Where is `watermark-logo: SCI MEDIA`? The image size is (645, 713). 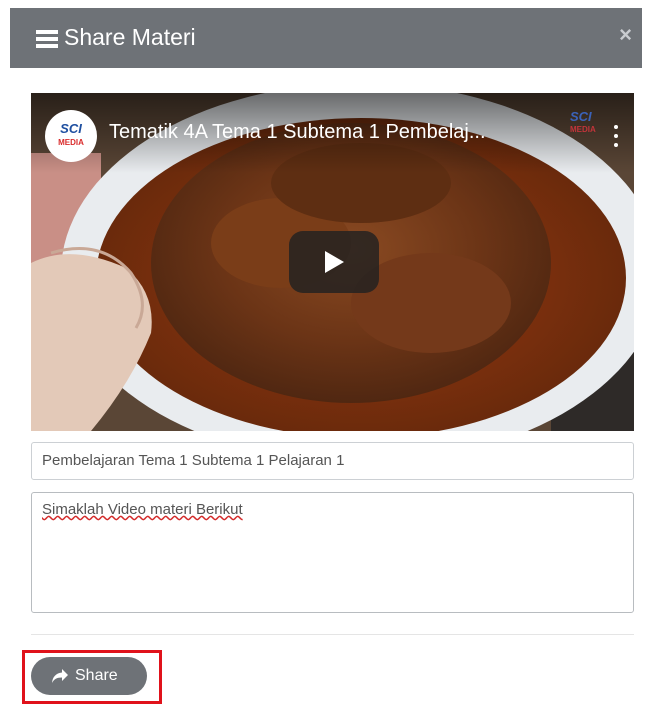 watermark-logo: SCI MEDIA is located at coordinates (583, 121).